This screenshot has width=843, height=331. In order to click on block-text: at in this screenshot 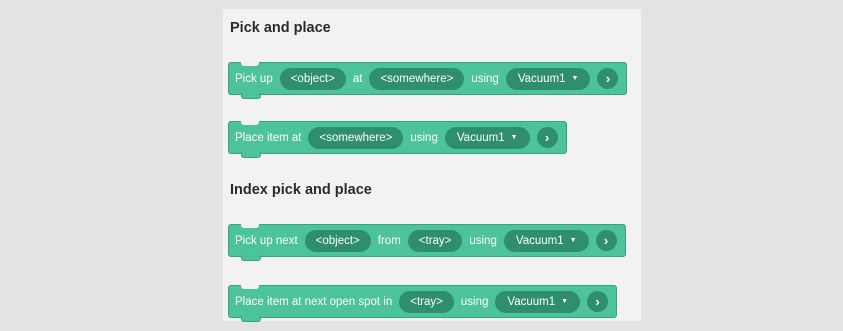, I will do `click(357, 78)`.